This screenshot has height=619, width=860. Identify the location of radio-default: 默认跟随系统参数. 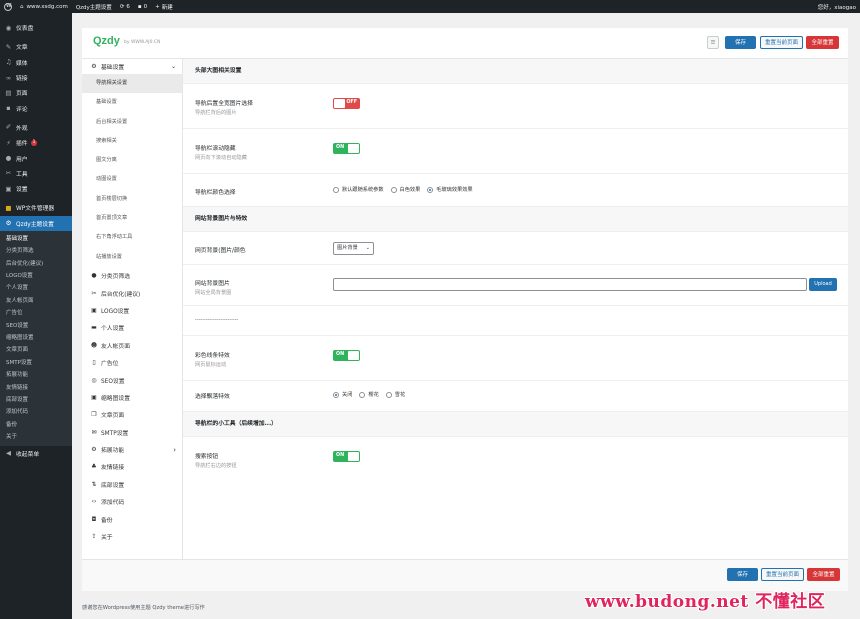
(358, 189).